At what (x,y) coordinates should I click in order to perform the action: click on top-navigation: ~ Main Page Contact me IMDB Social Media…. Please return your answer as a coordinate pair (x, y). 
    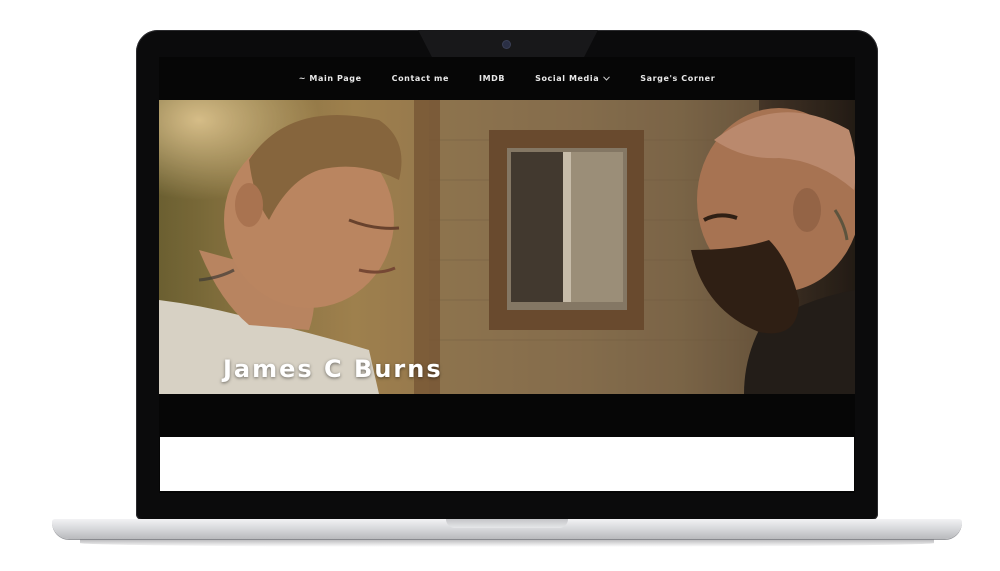
    Looking at the image, I should click on (507, 78).